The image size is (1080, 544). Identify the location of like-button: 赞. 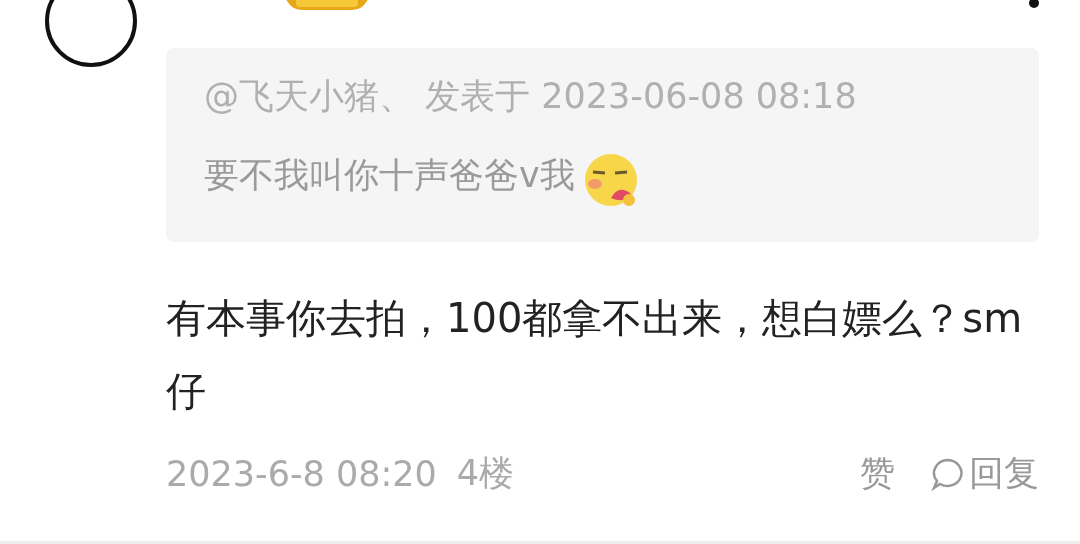
(877, 473).